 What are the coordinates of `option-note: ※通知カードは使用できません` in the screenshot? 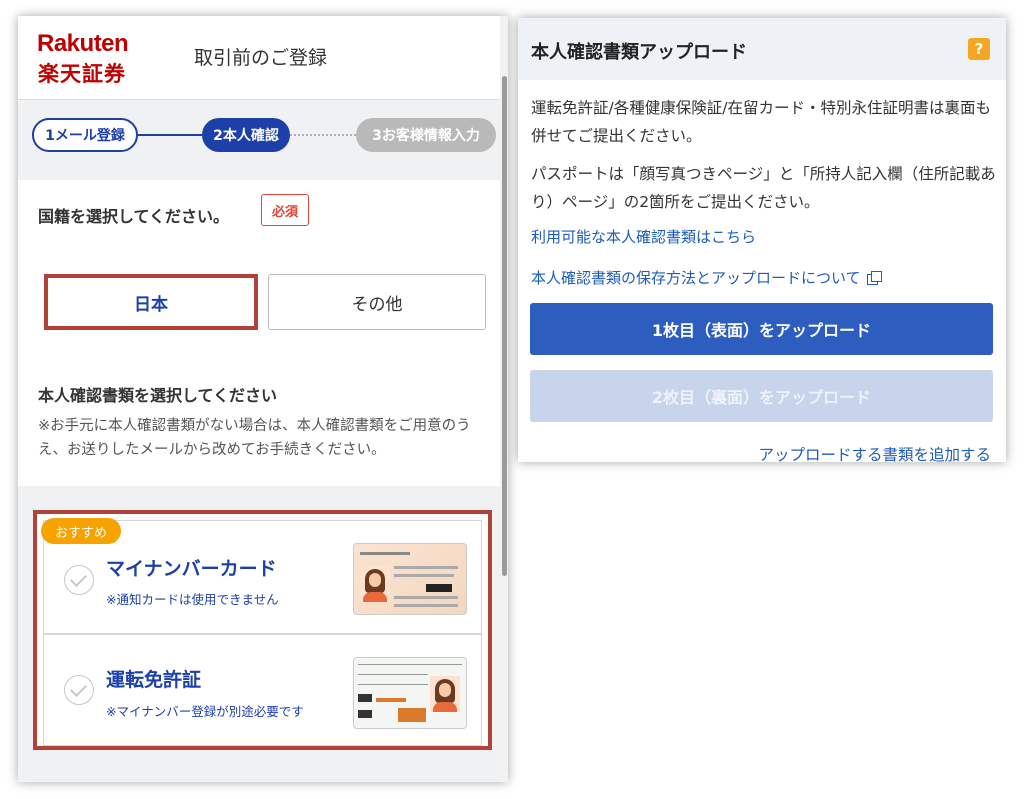 It's located at (192, 599).